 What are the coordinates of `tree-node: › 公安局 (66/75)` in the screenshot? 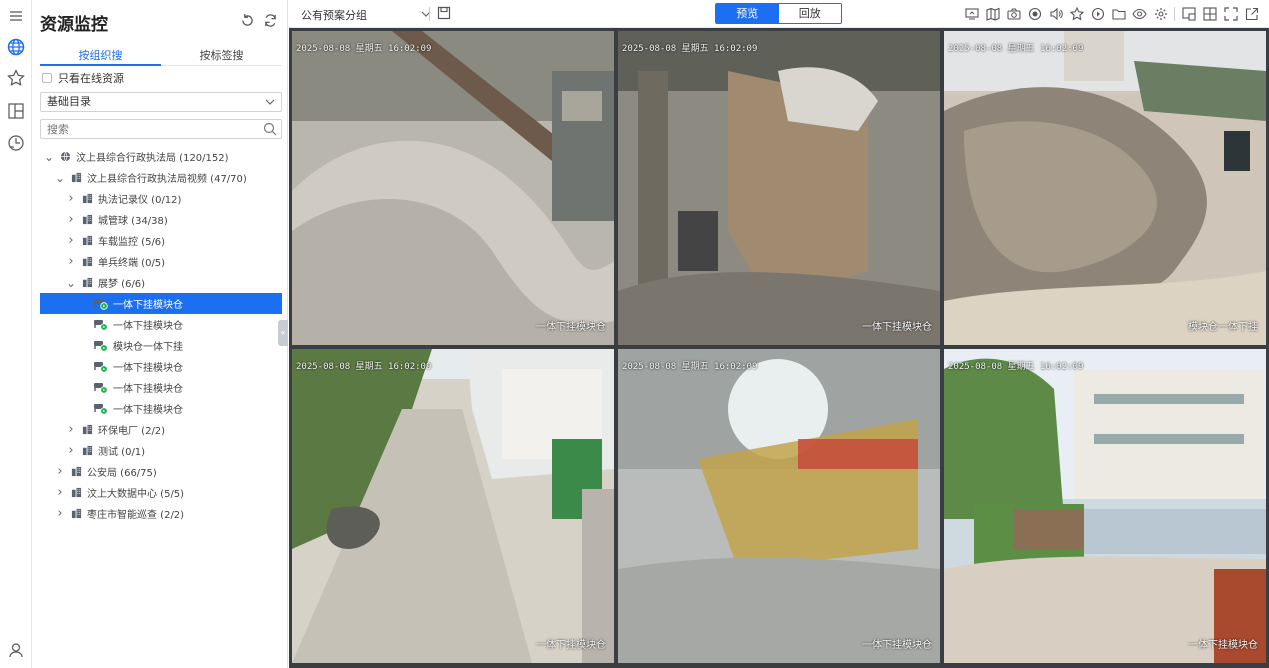 It's located at (161, 471).